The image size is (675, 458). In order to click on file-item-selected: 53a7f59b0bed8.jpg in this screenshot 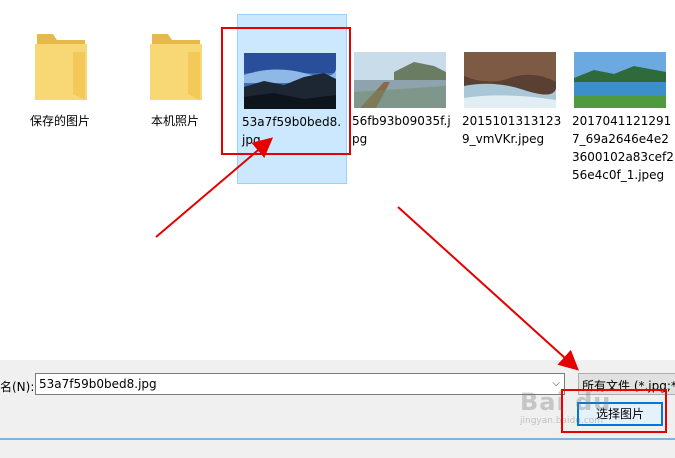, I will do `click(292, 99)`.